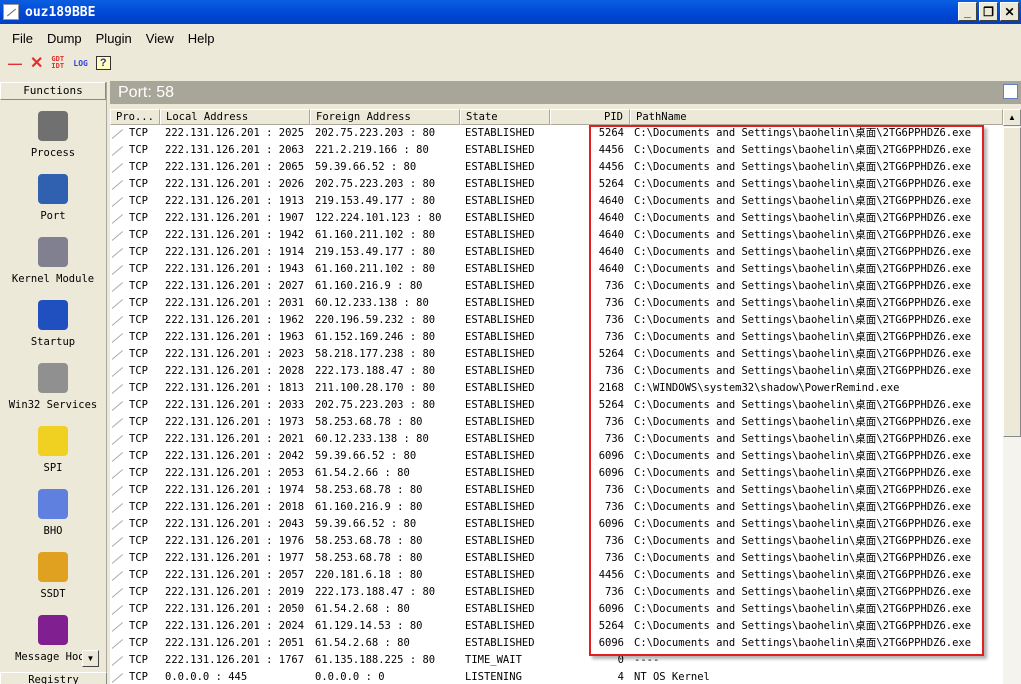  I want to click on cell-local-address: 222.131.126.201 : 2019, so click(235, 592).